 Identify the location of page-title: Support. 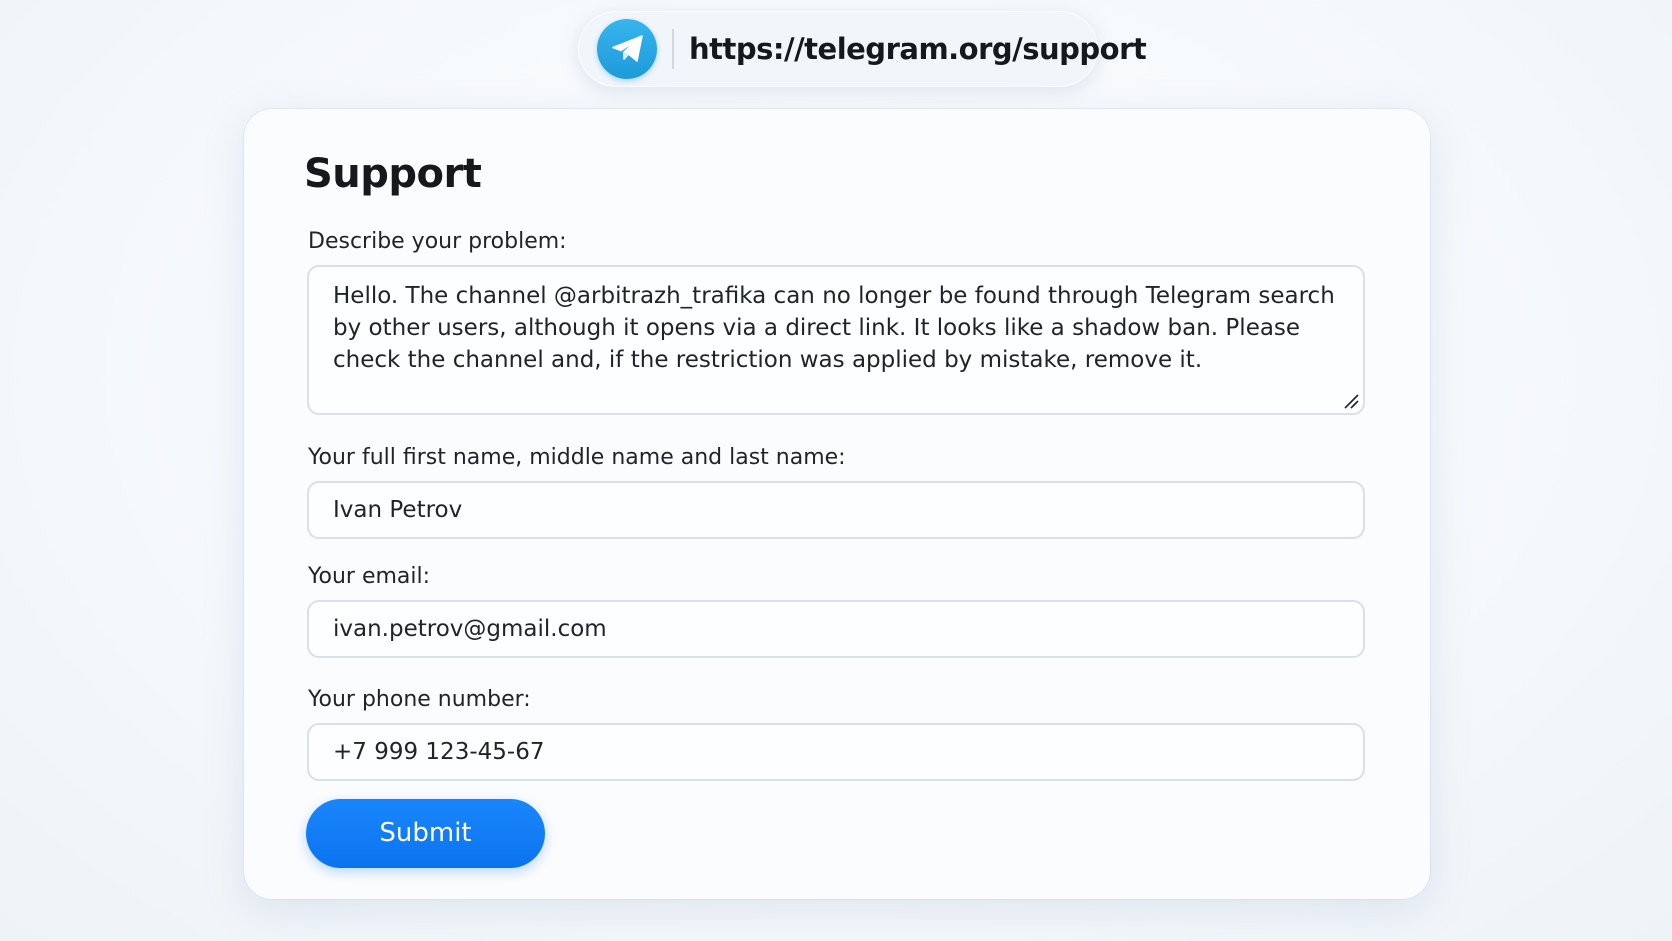
(393, 174).